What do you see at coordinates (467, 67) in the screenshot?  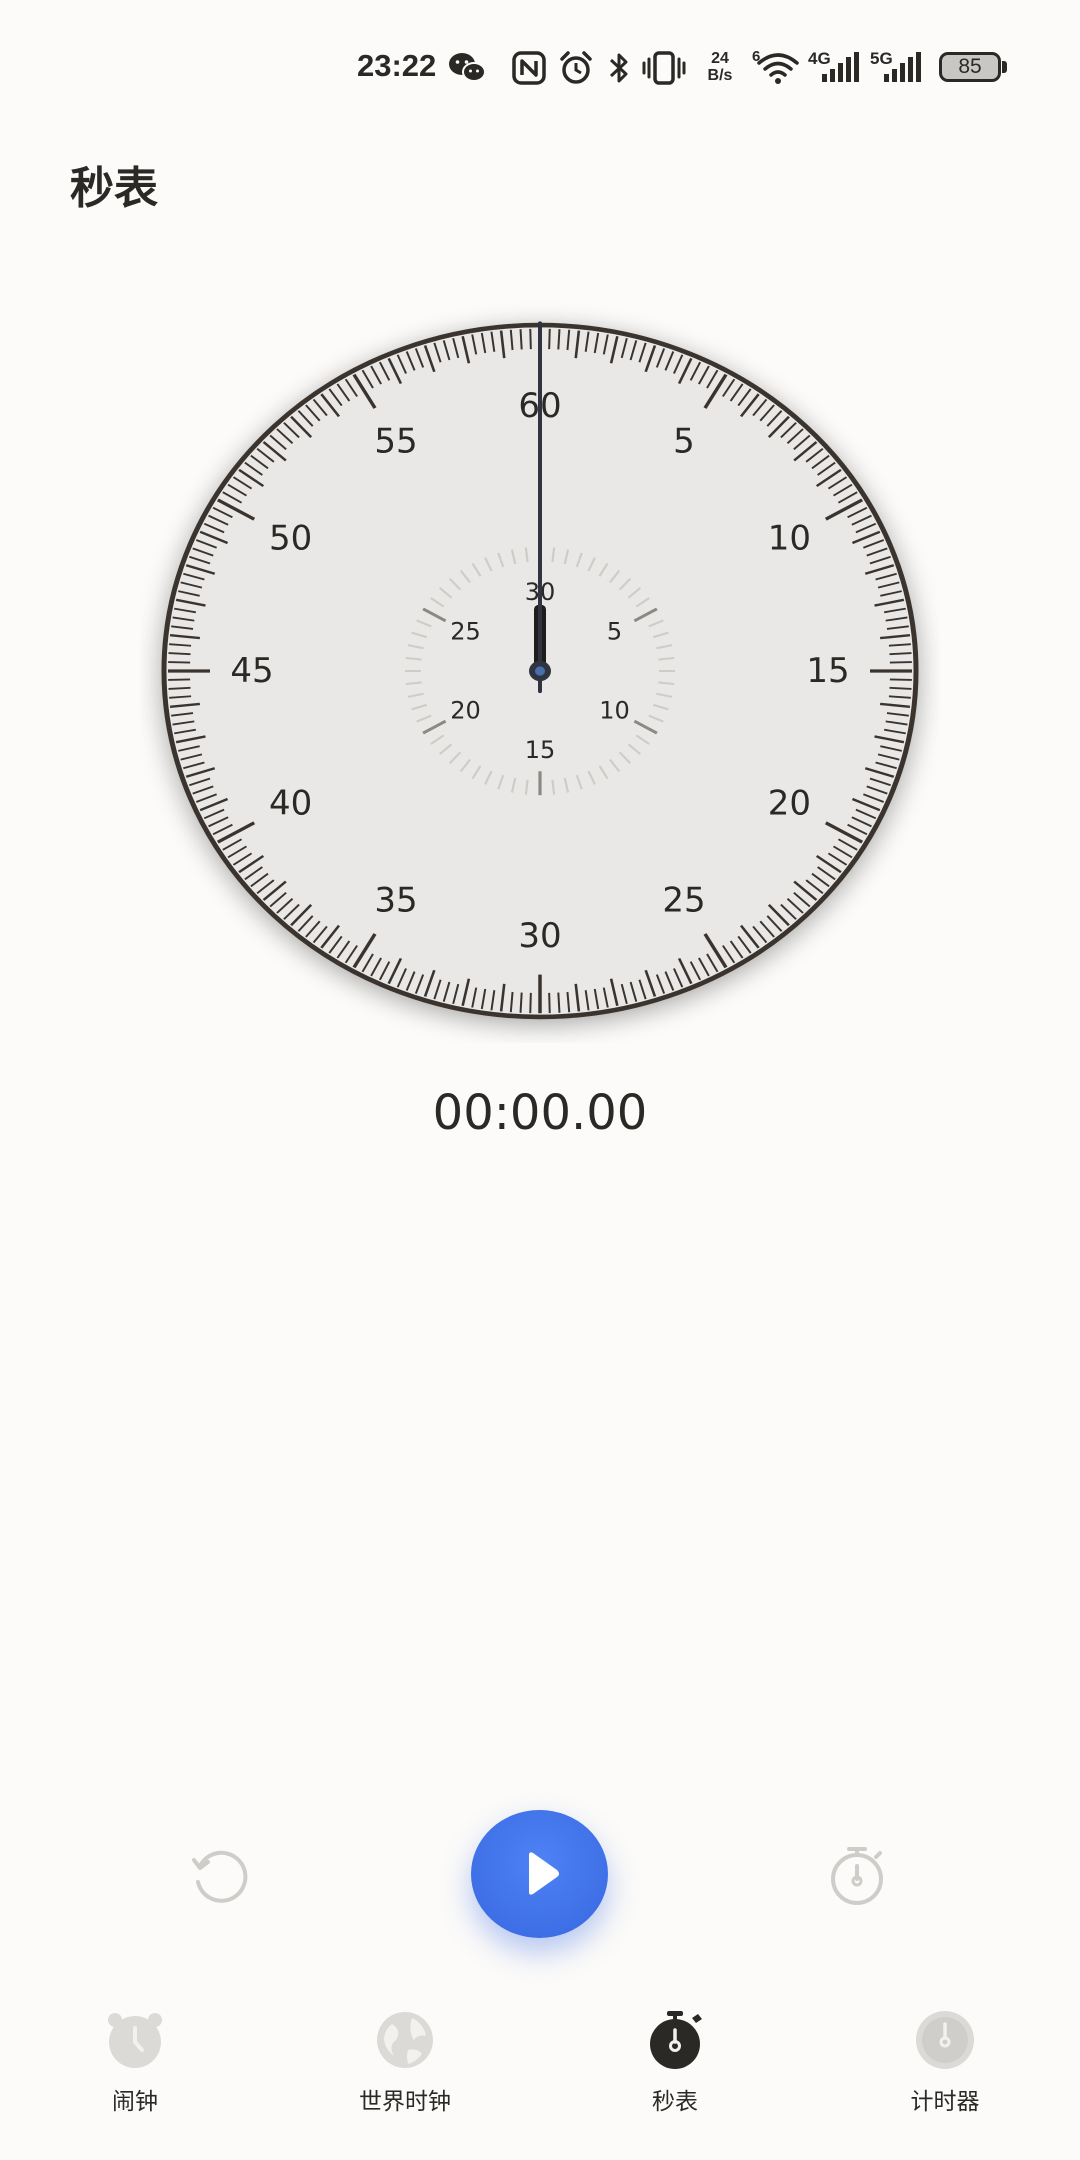 I see `wechat-icon` at bounding box center [467, 67].